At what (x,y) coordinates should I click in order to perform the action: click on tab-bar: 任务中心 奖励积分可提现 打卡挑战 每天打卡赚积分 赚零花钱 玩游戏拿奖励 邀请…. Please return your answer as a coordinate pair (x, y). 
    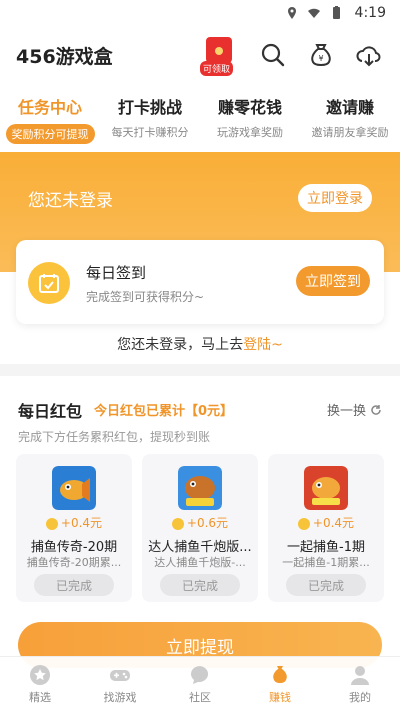
    Looking at the image, I should click on (200, 118).